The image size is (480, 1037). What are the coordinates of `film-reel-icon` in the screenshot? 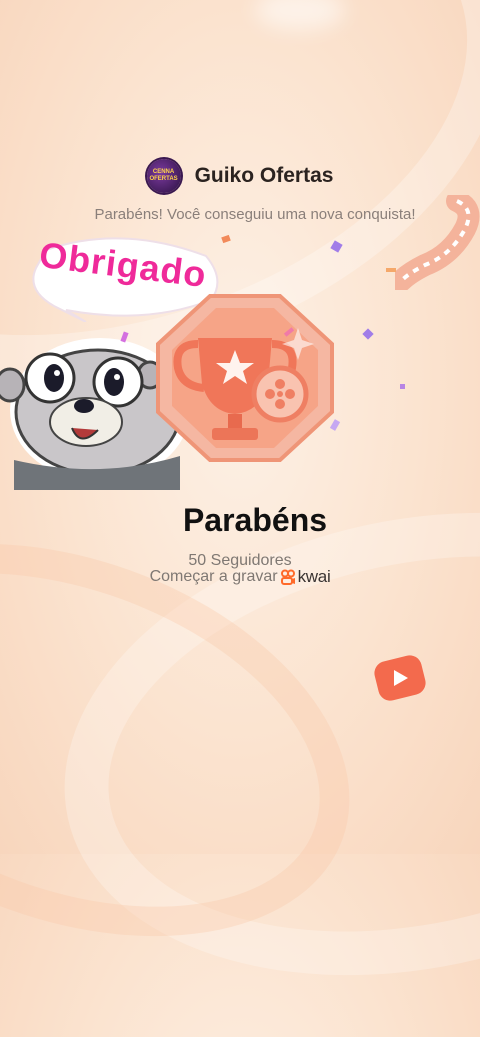 It's located at (280, 394).